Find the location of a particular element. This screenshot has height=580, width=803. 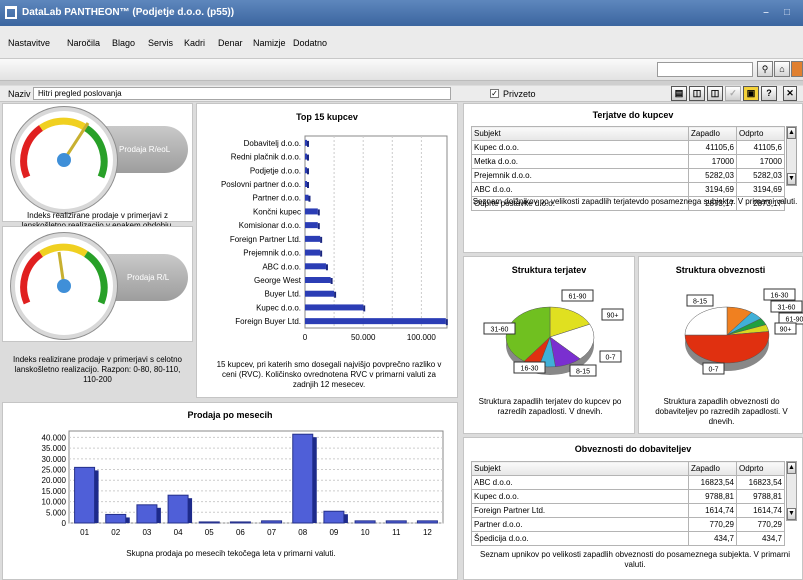

terjatve-scrollbar: ▲ ▼ is located at coordinates (791, 156).